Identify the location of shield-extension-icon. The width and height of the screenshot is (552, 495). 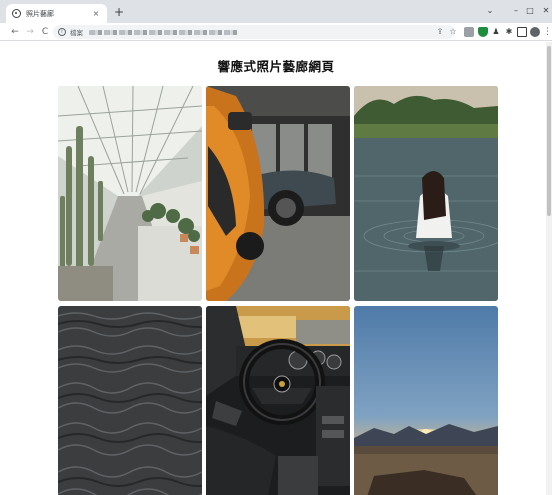
(483, 32).